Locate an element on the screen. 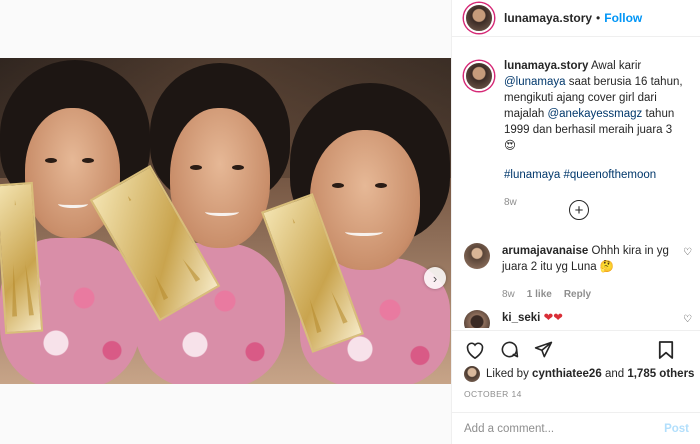 The image size is (700, 444). chevron-right-icon: › is located at coordinates (435, 278).